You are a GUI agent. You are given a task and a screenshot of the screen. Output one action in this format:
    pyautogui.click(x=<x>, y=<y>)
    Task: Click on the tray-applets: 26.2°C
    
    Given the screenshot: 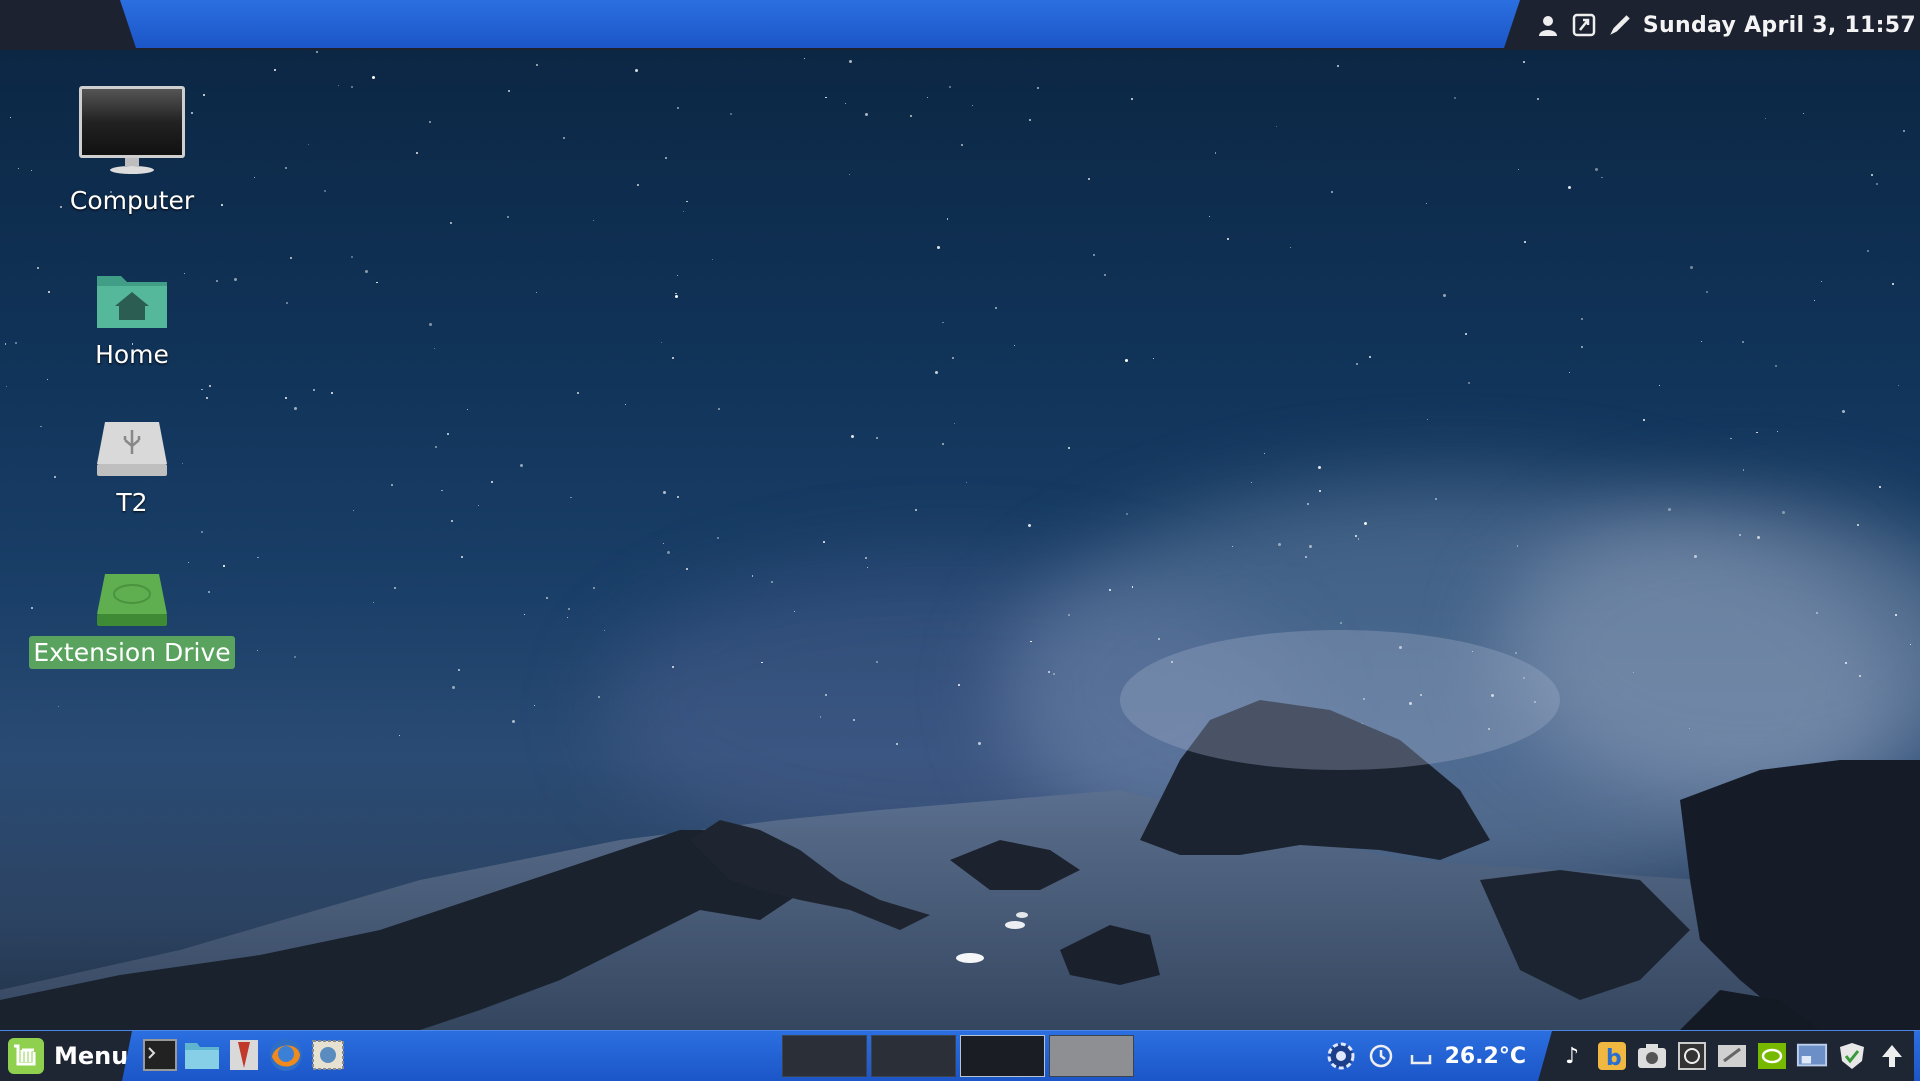 What is the action you would take?
    pyautogui.click(x=1425, y=1056)
    